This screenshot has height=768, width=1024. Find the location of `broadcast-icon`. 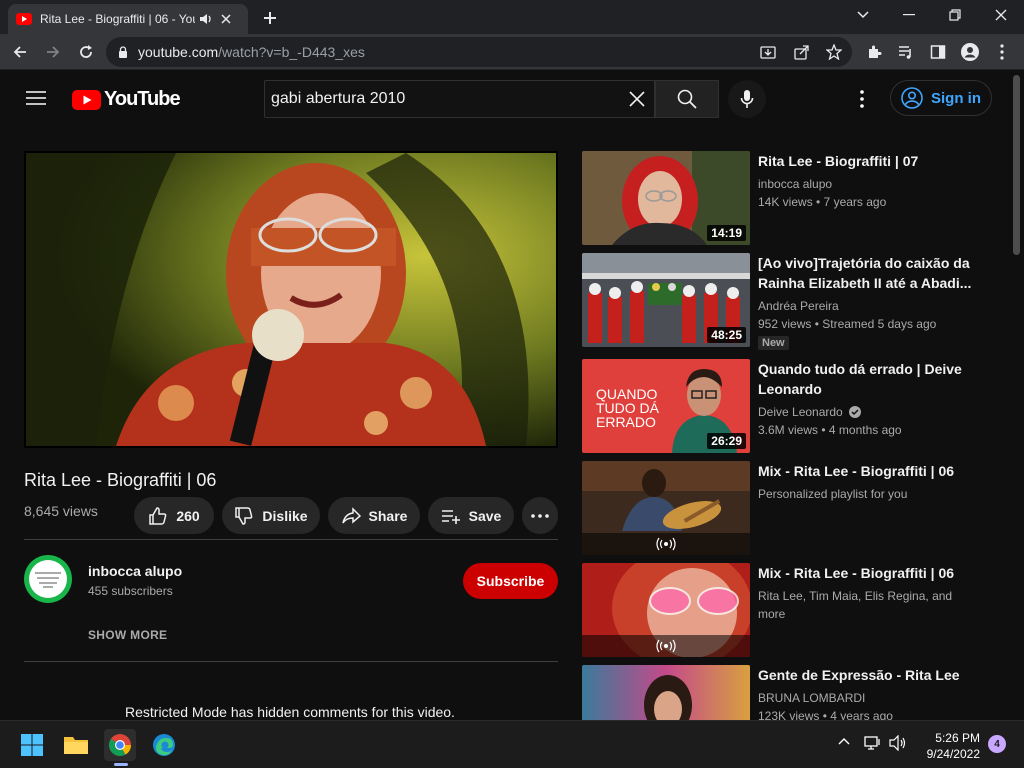

broadcast-icon is located at coordinates (666, 646).